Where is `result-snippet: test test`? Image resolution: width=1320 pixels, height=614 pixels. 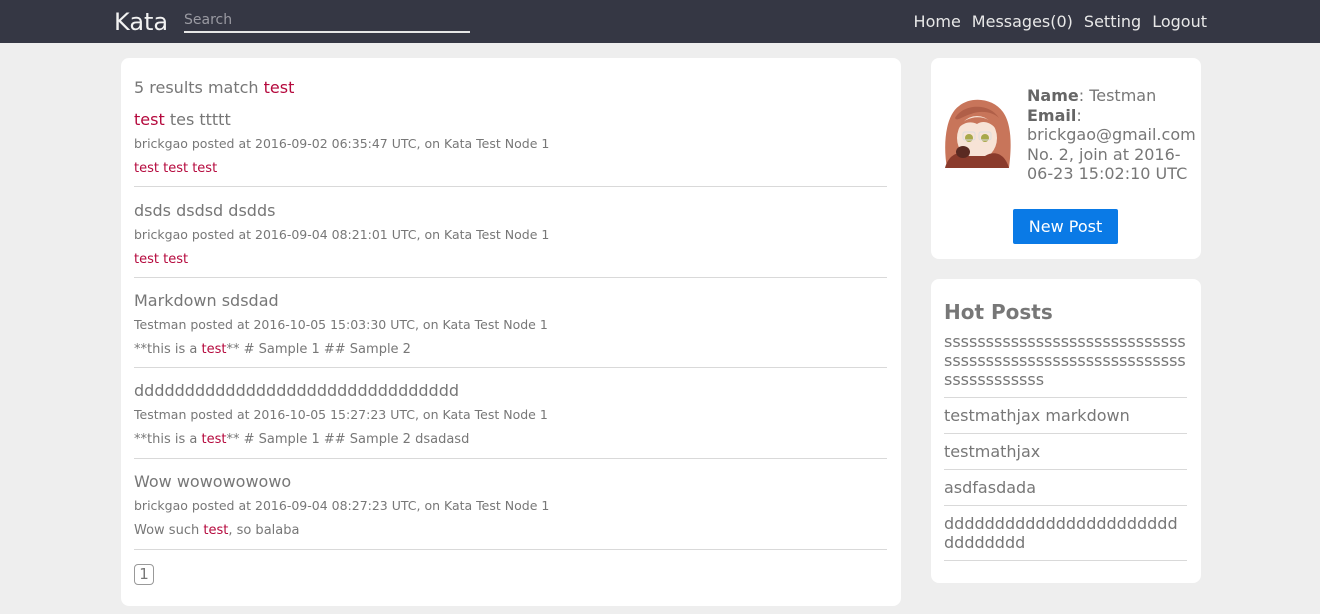
result-snippet: test test is located at coordinates (510, 260).